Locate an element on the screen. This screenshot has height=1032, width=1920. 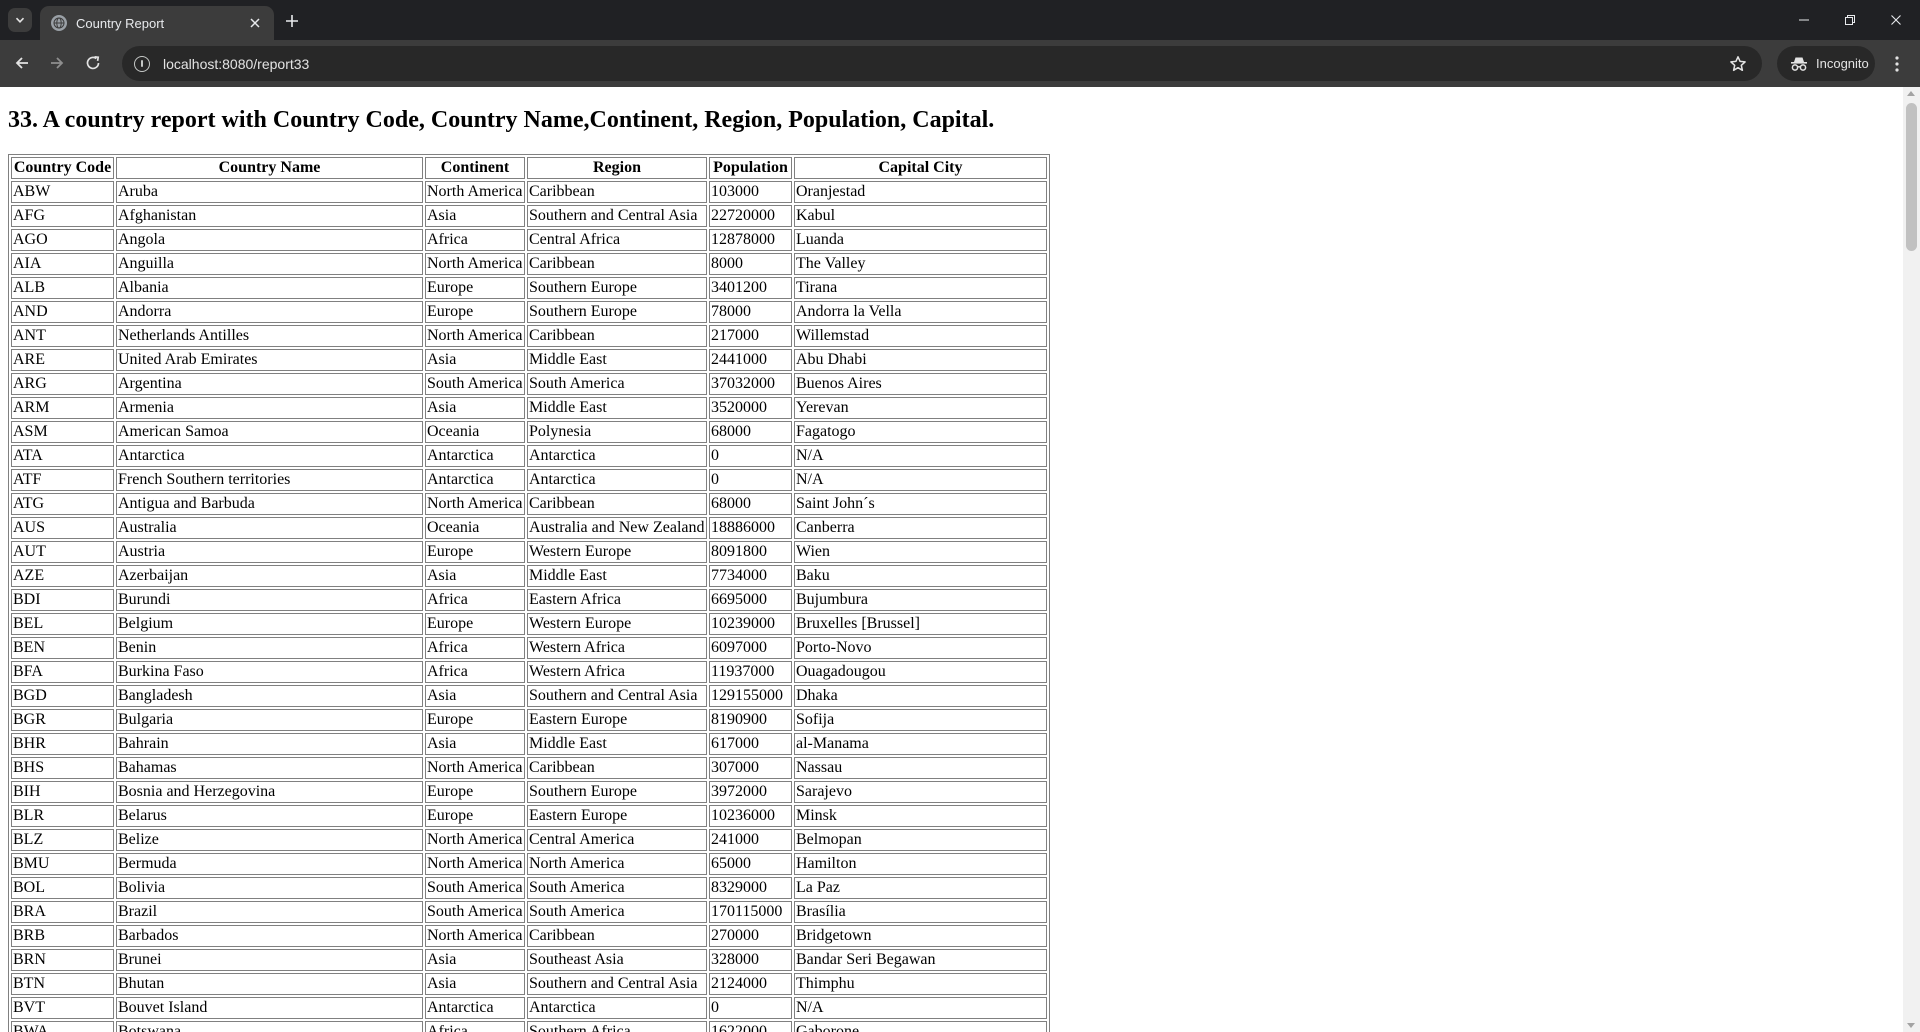
cell-capital-city: Gaborone is located at coordinates (920, 1026).